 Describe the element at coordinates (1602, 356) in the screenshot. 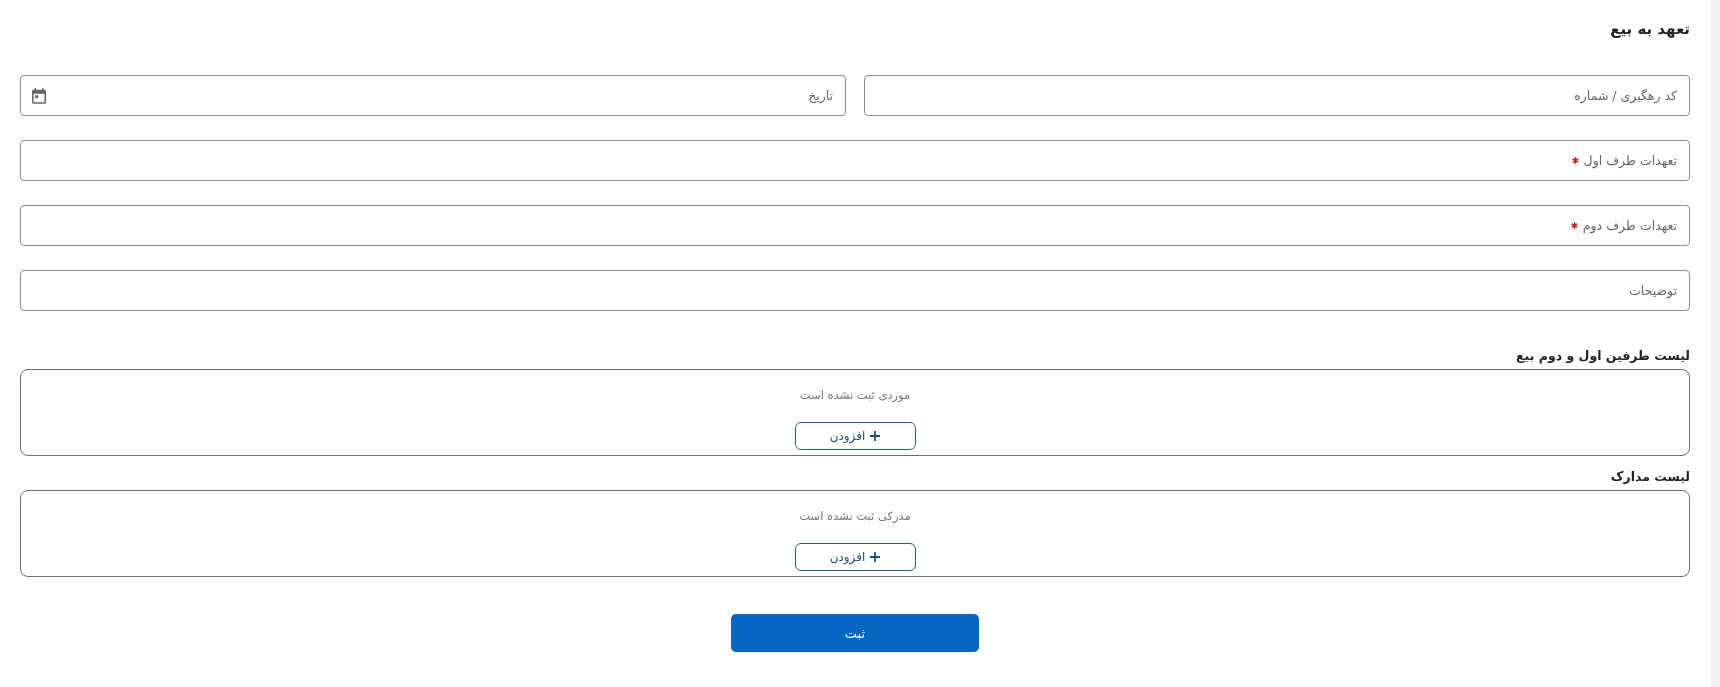

I see `section-title: لیست طرفین اول و دوم بیع` at that location.